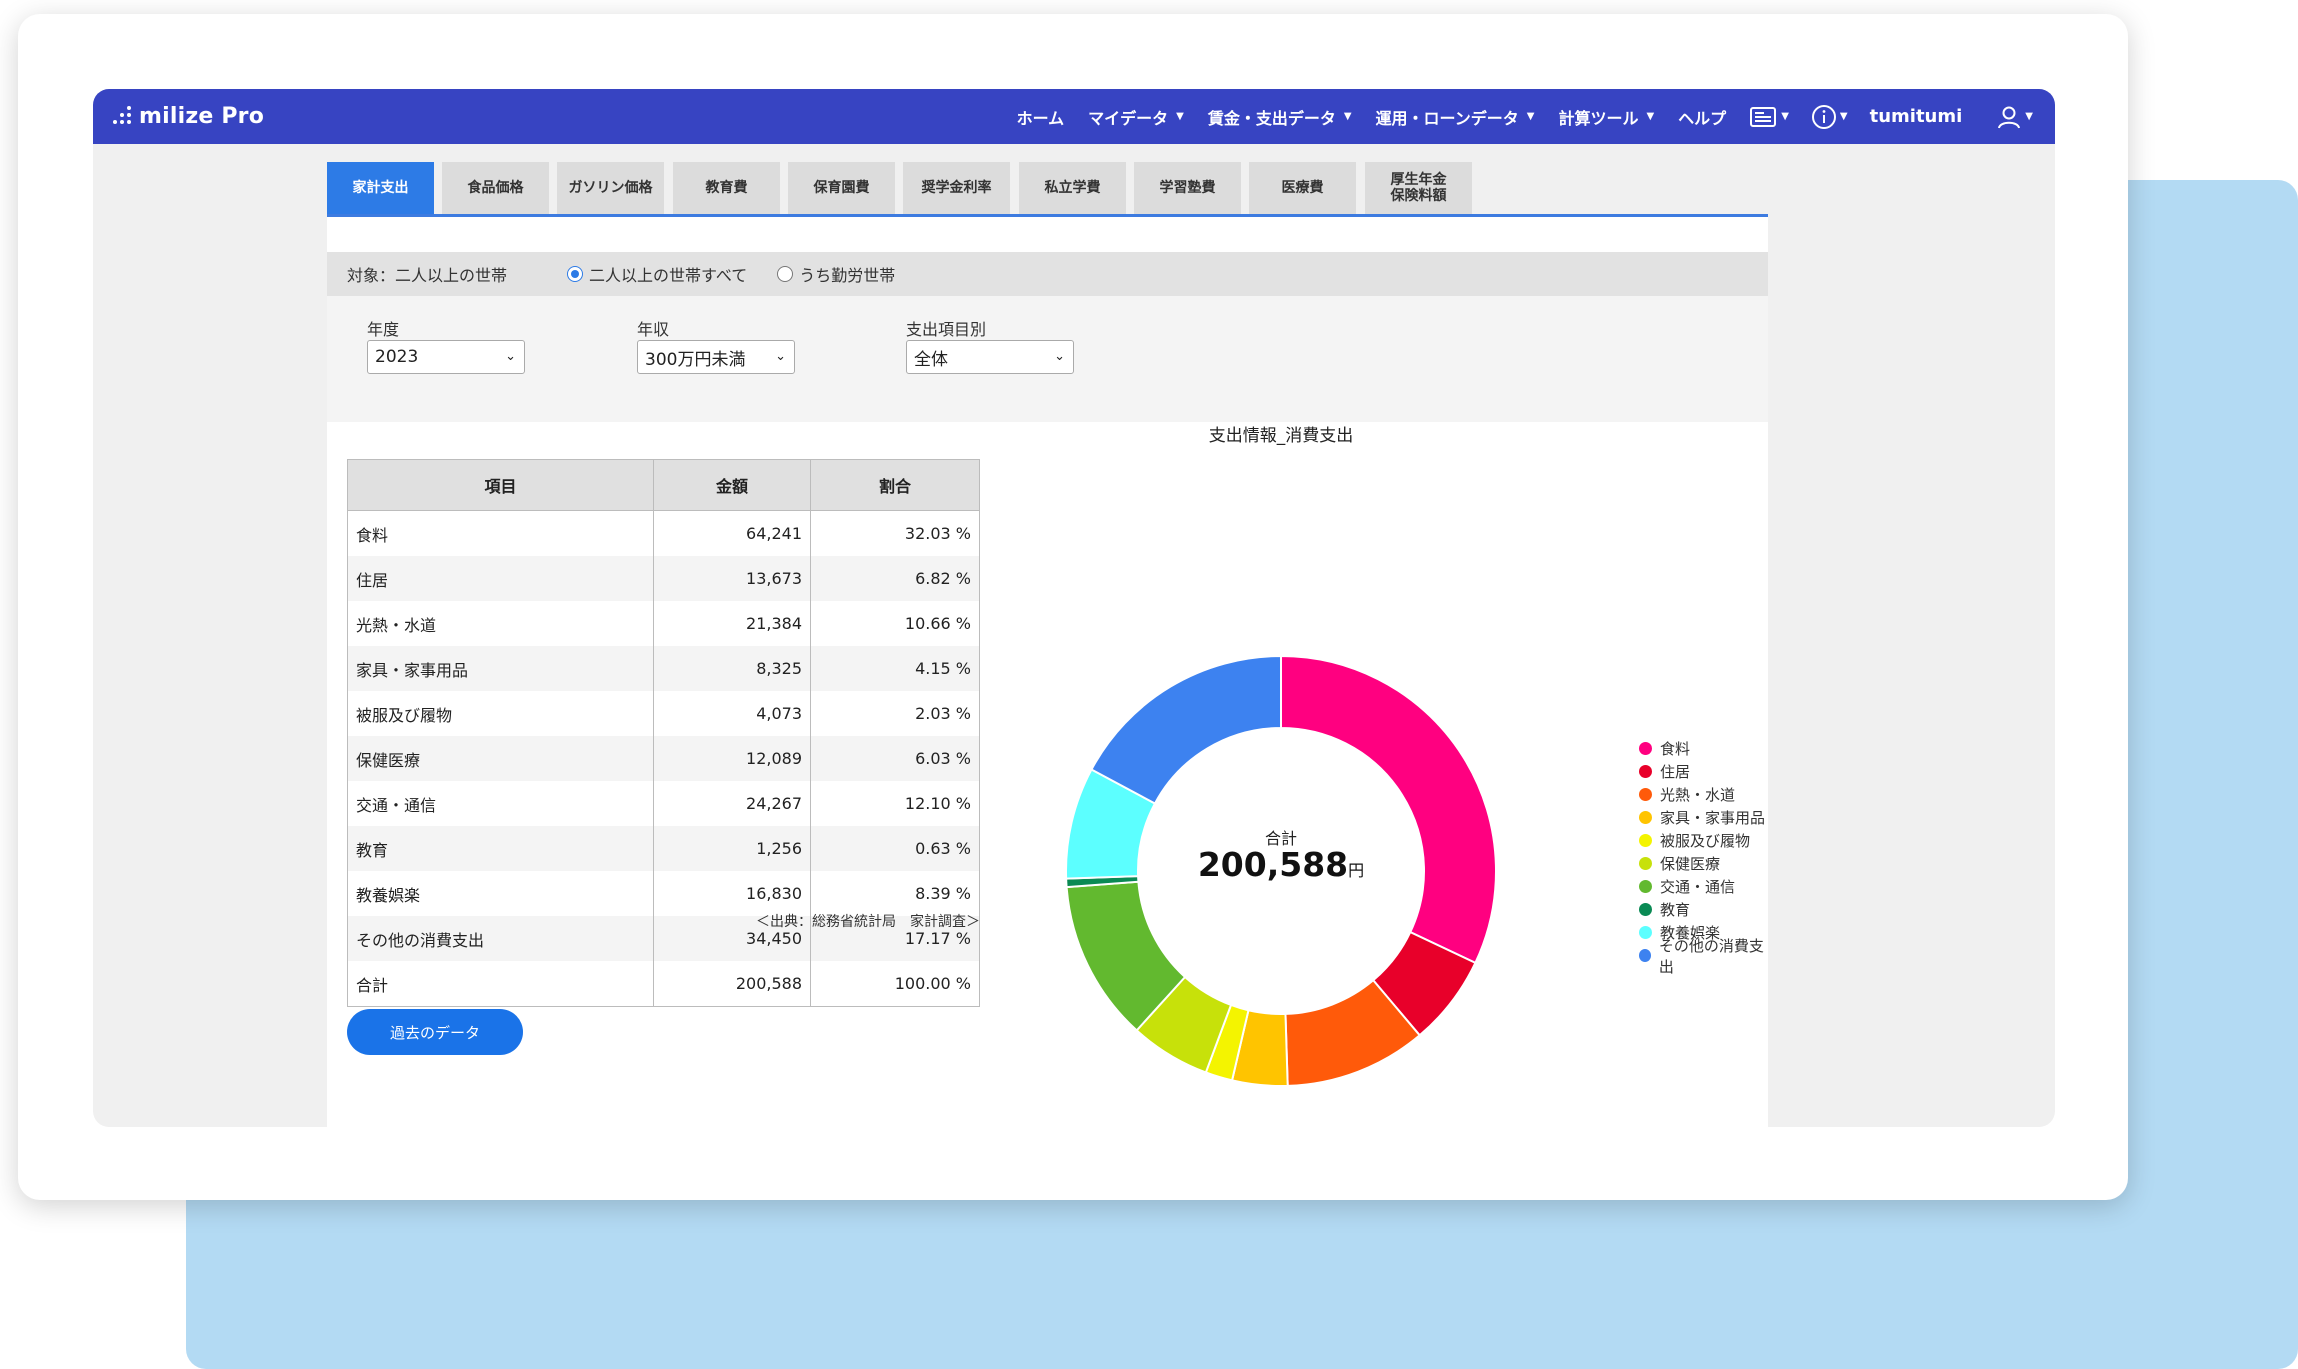 The image size is (2298, 1369). I want to click on nav-calc-tools: 計算ツール ▼, so click(1606, 117).